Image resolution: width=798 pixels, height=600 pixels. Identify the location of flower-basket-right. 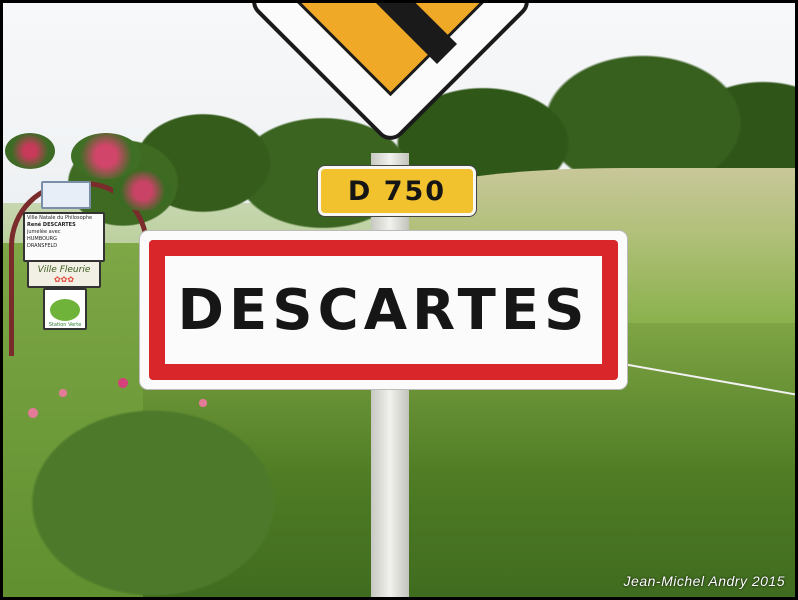
(143, 191).